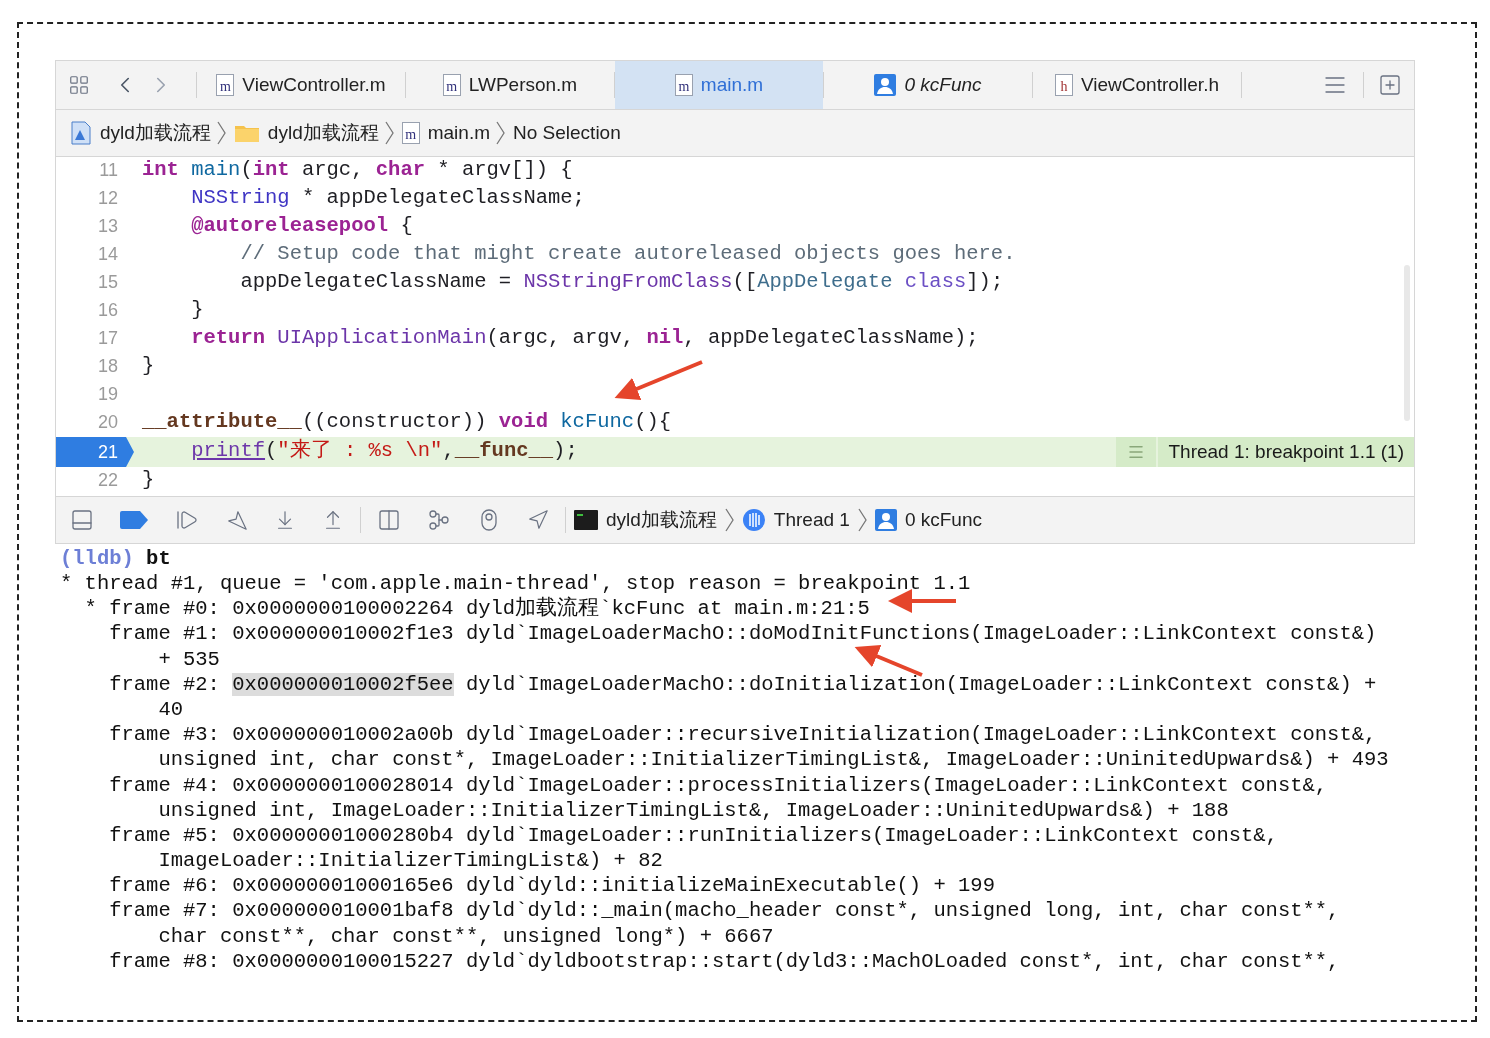  I want to click on panel-icon, so click(82, 519).